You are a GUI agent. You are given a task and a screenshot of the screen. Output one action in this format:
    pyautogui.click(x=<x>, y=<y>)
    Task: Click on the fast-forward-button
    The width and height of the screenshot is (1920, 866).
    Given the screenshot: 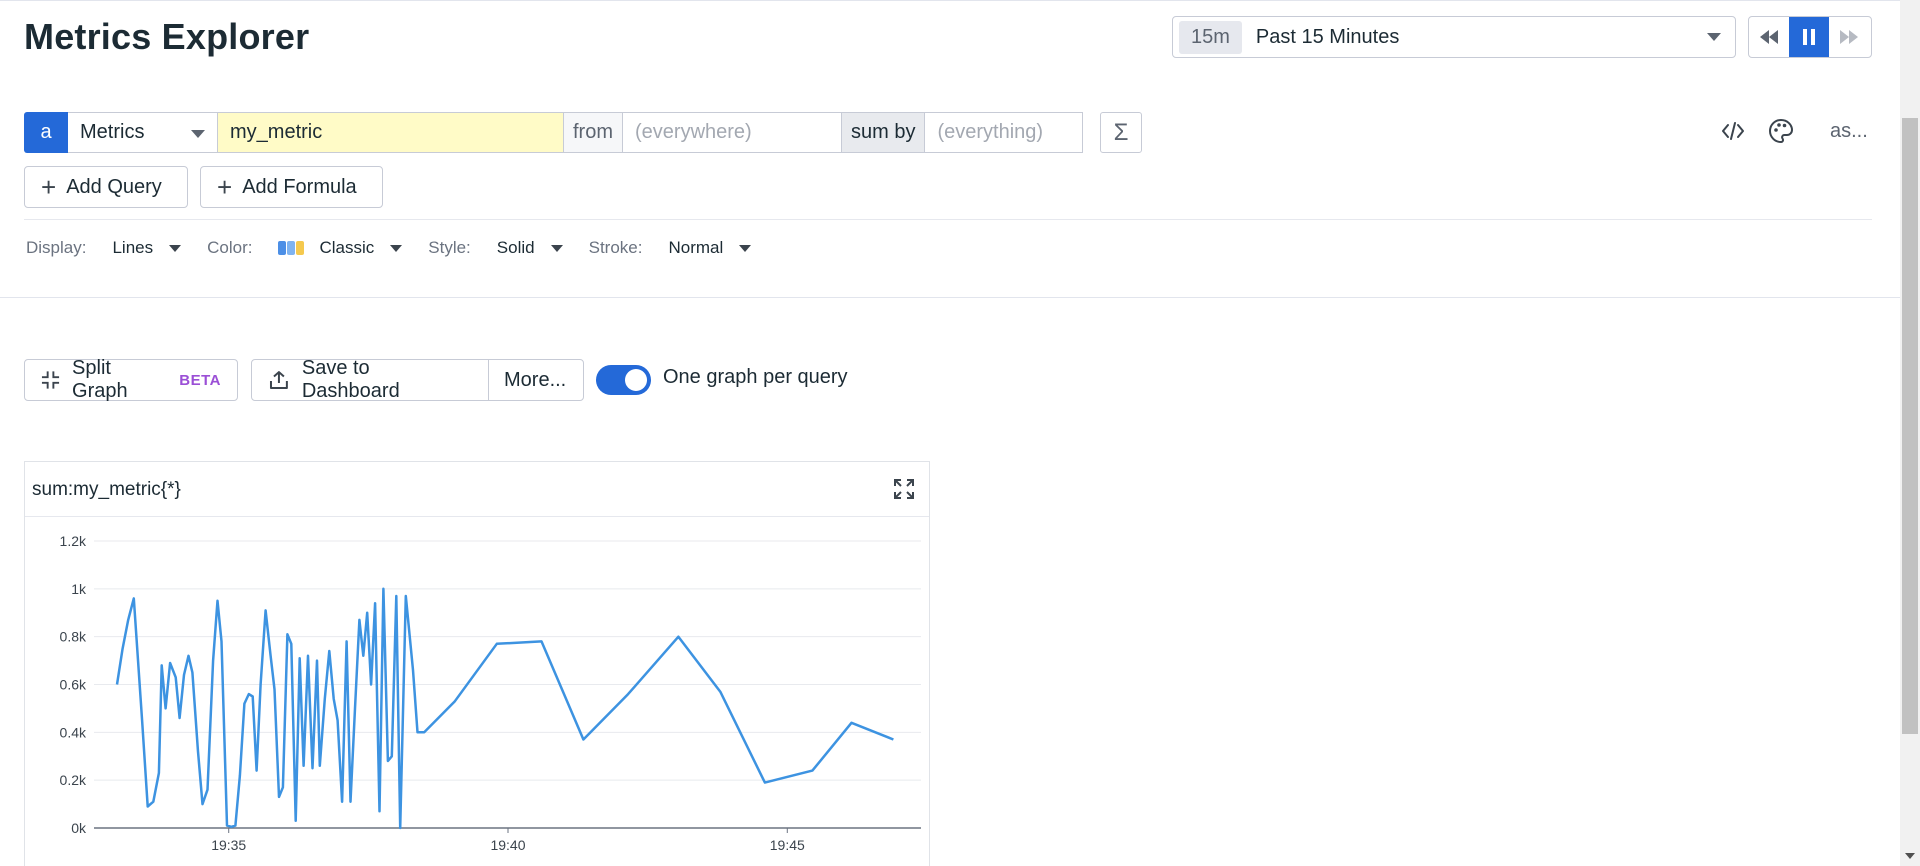 What is the action you would take?
    pyautogui.click(x=1849, y=37)
    